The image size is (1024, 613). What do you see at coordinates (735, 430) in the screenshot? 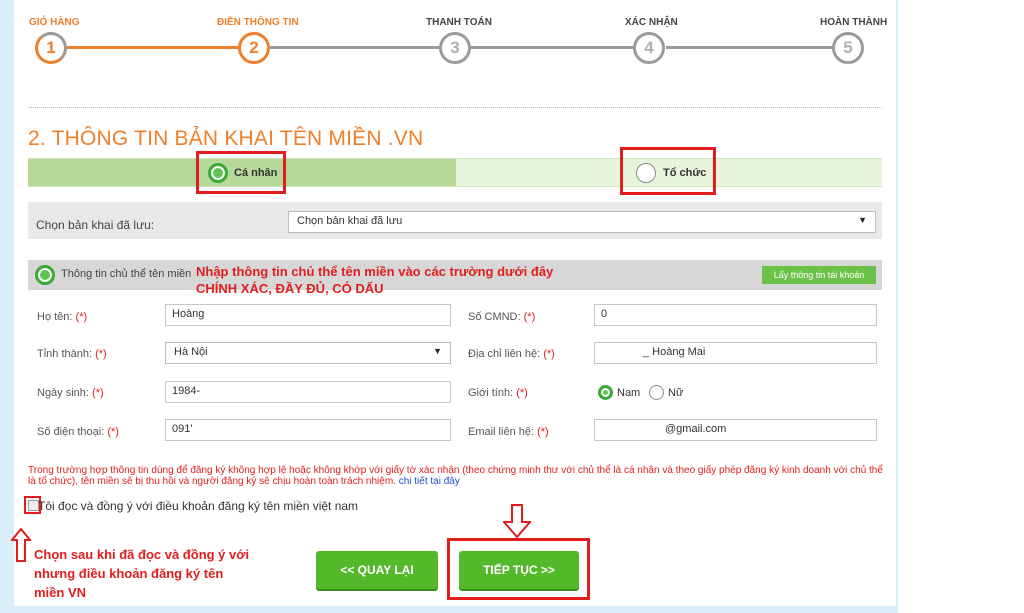
I see `email-field: @gmail.com` at bounding box center [735, 430].